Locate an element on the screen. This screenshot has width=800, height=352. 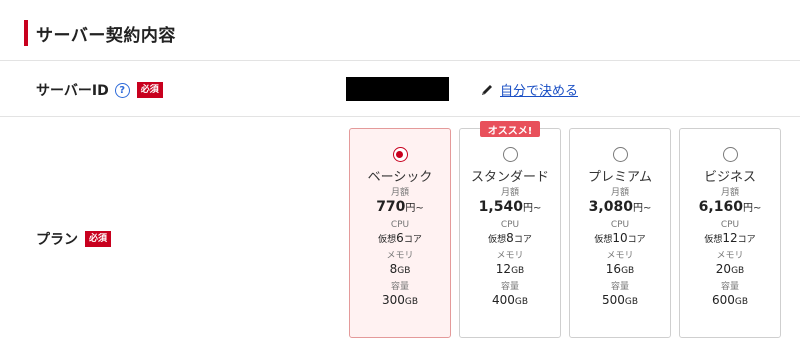
section-header: サーバー契約内容 is located at coordinates (100, 33).